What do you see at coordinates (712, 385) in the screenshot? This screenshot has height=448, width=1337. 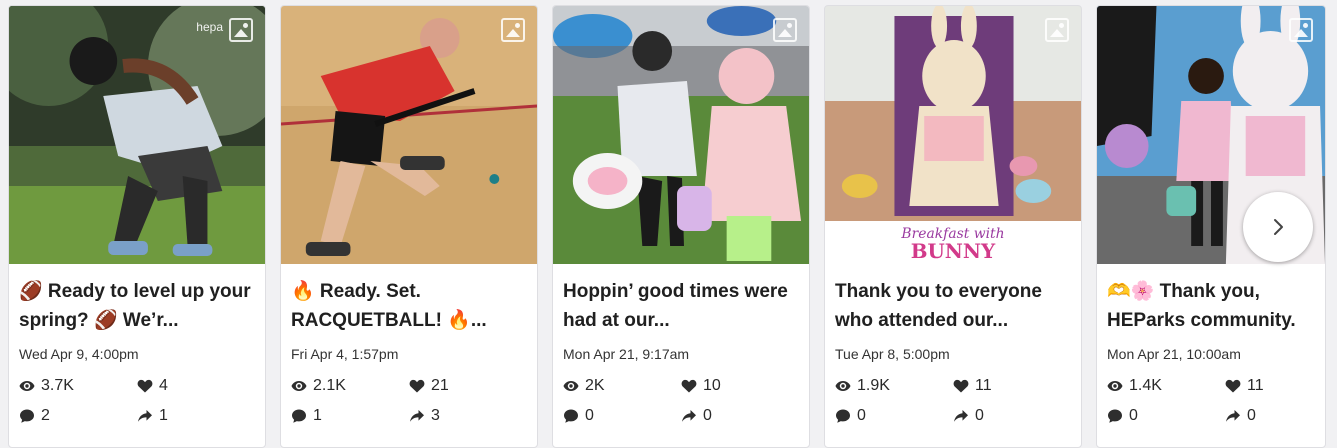 I see `likes-count: 10` at bounding box center [712, 385].